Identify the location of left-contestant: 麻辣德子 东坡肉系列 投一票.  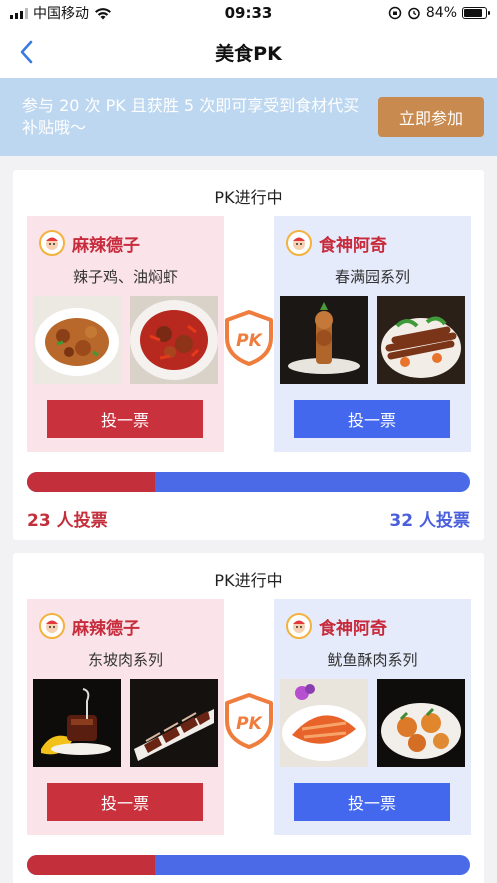
(125, 717).